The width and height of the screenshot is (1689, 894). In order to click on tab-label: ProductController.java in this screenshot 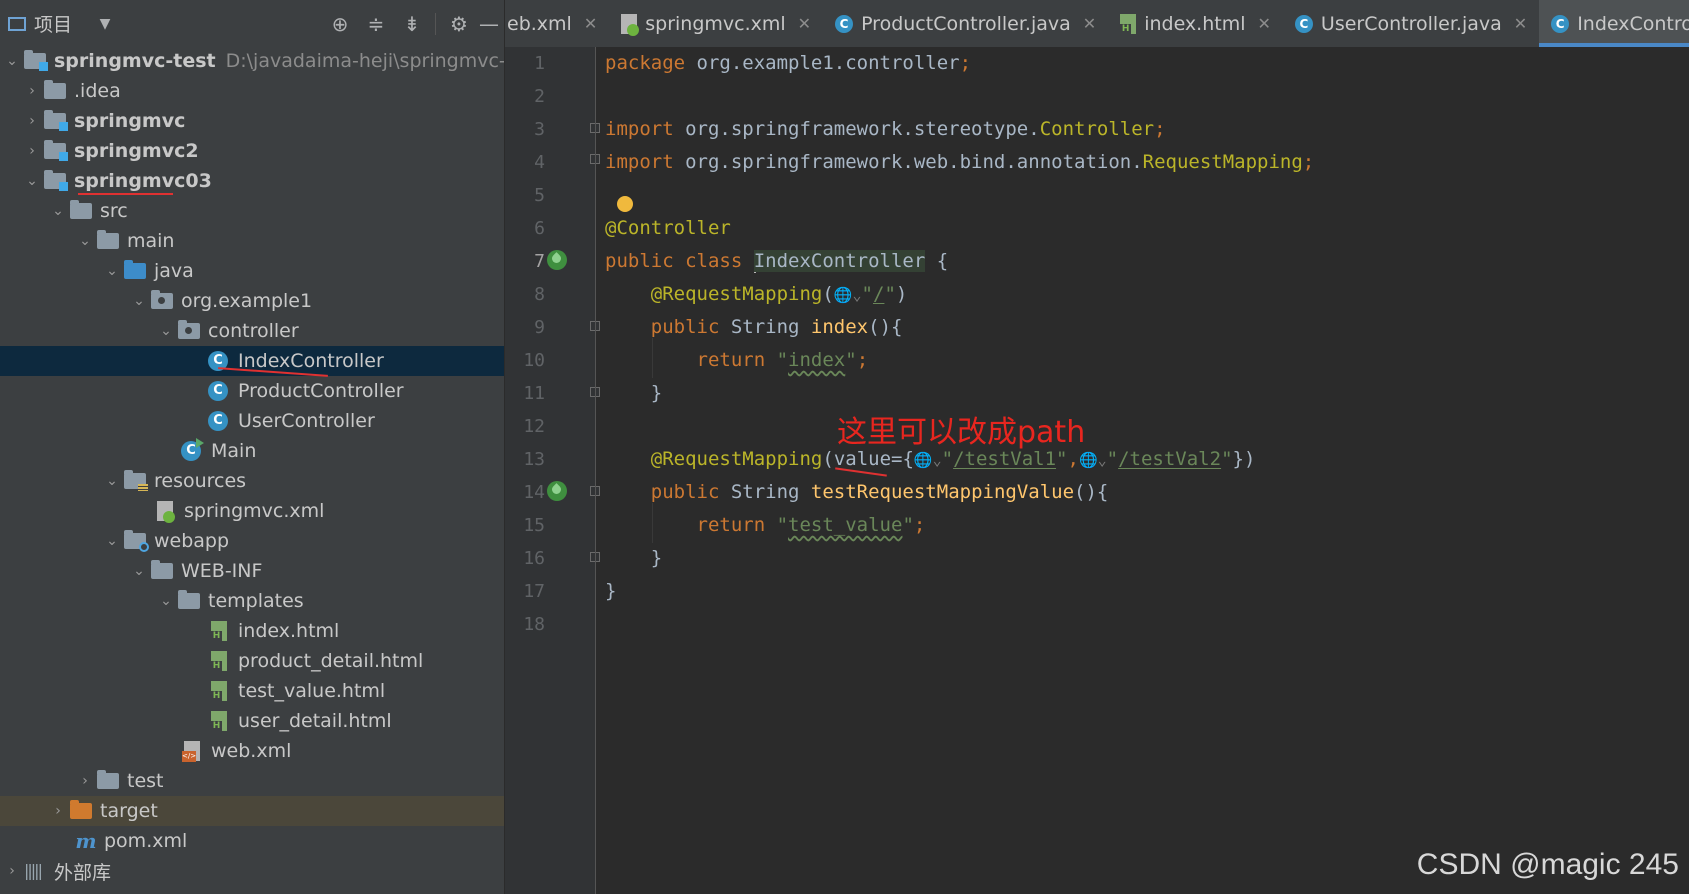, I will do `click(966, 23)`.